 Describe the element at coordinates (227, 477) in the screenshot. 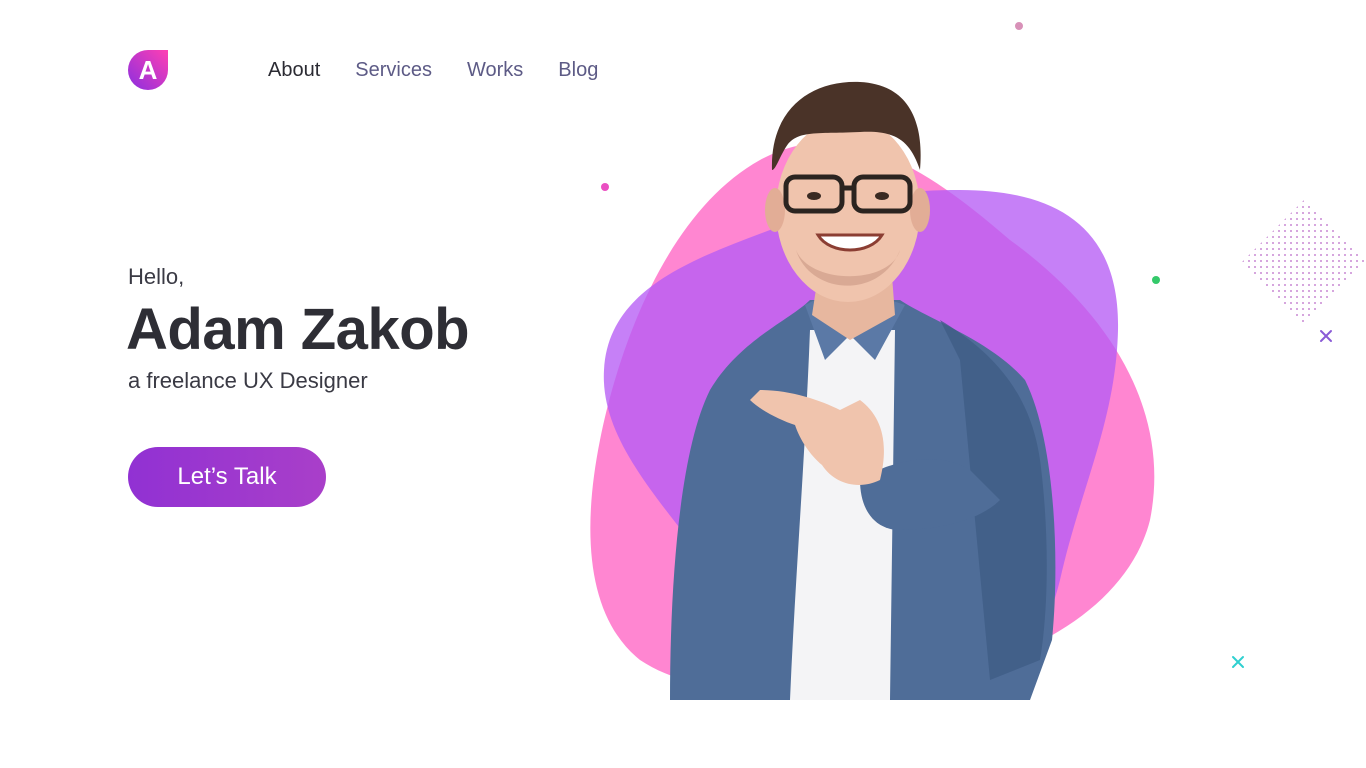

I see `lets-talk-button: Let’s Talk` at that location.